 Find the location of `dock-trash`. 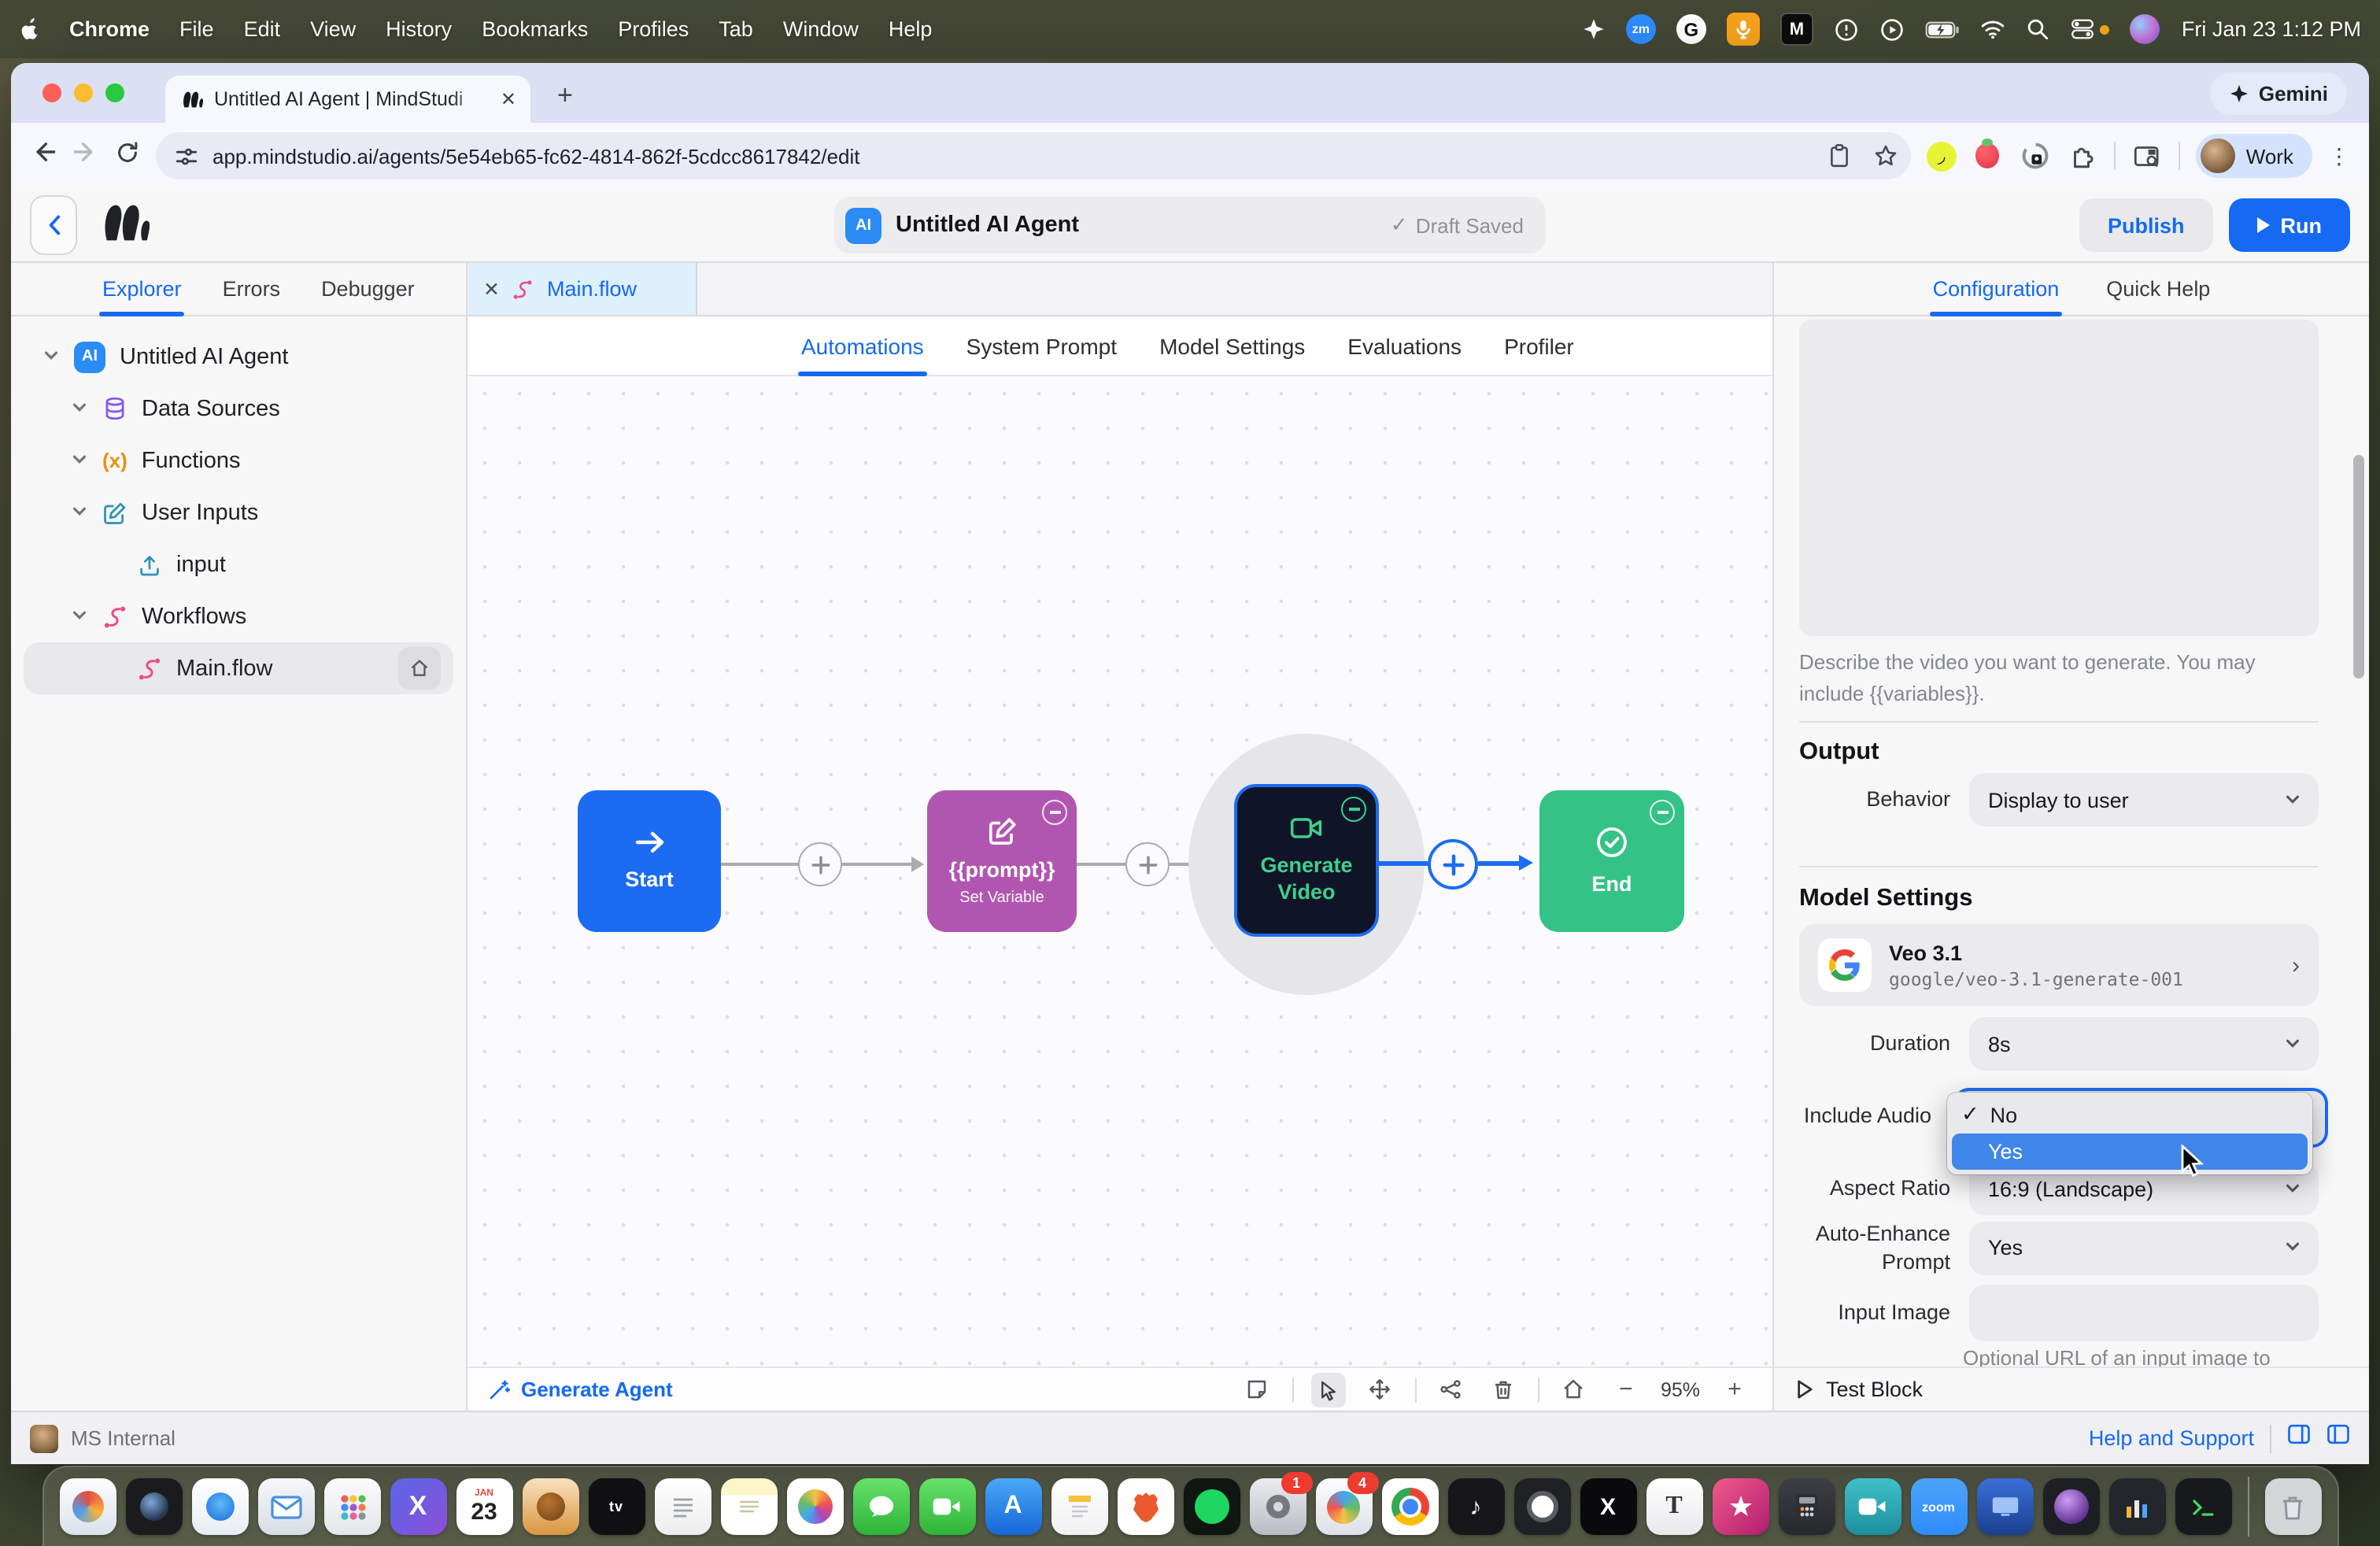

dock-trash is located at coordinates (2292, 1507).